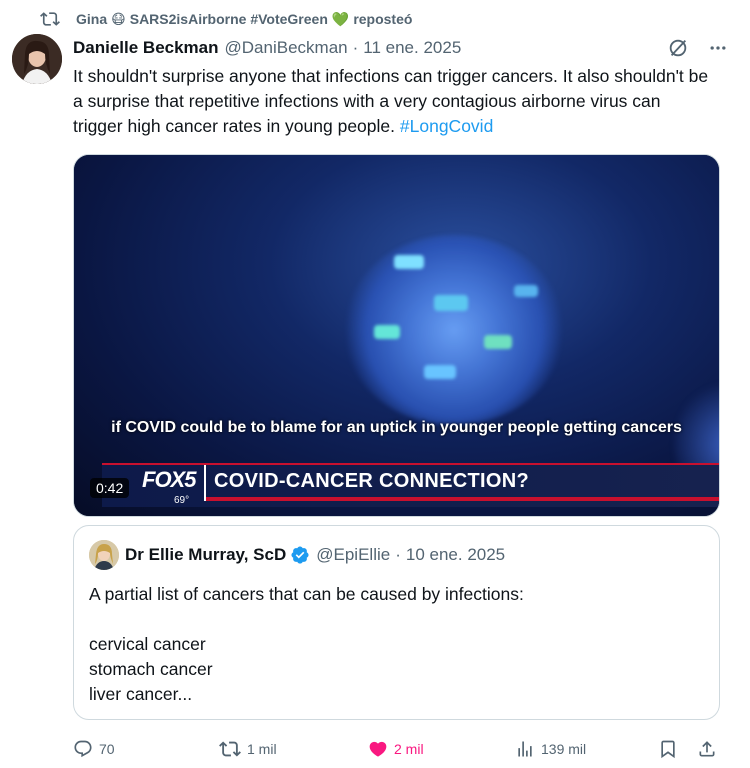  I want to click on view-count: 139 mil, so click(564, 749).